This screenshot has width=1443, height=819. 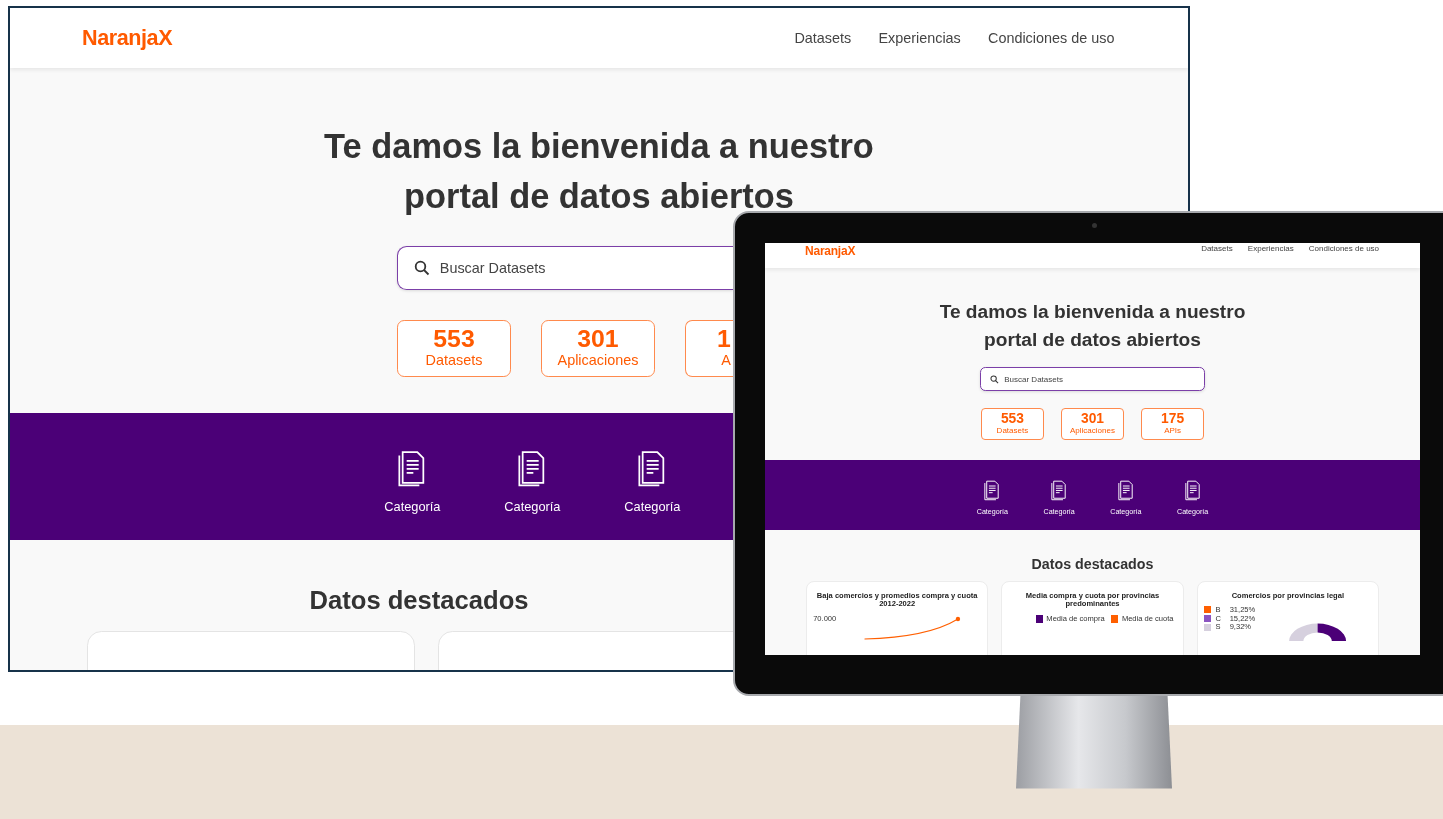 I want to click on stat-value: 1, so click(x=723, y=339).